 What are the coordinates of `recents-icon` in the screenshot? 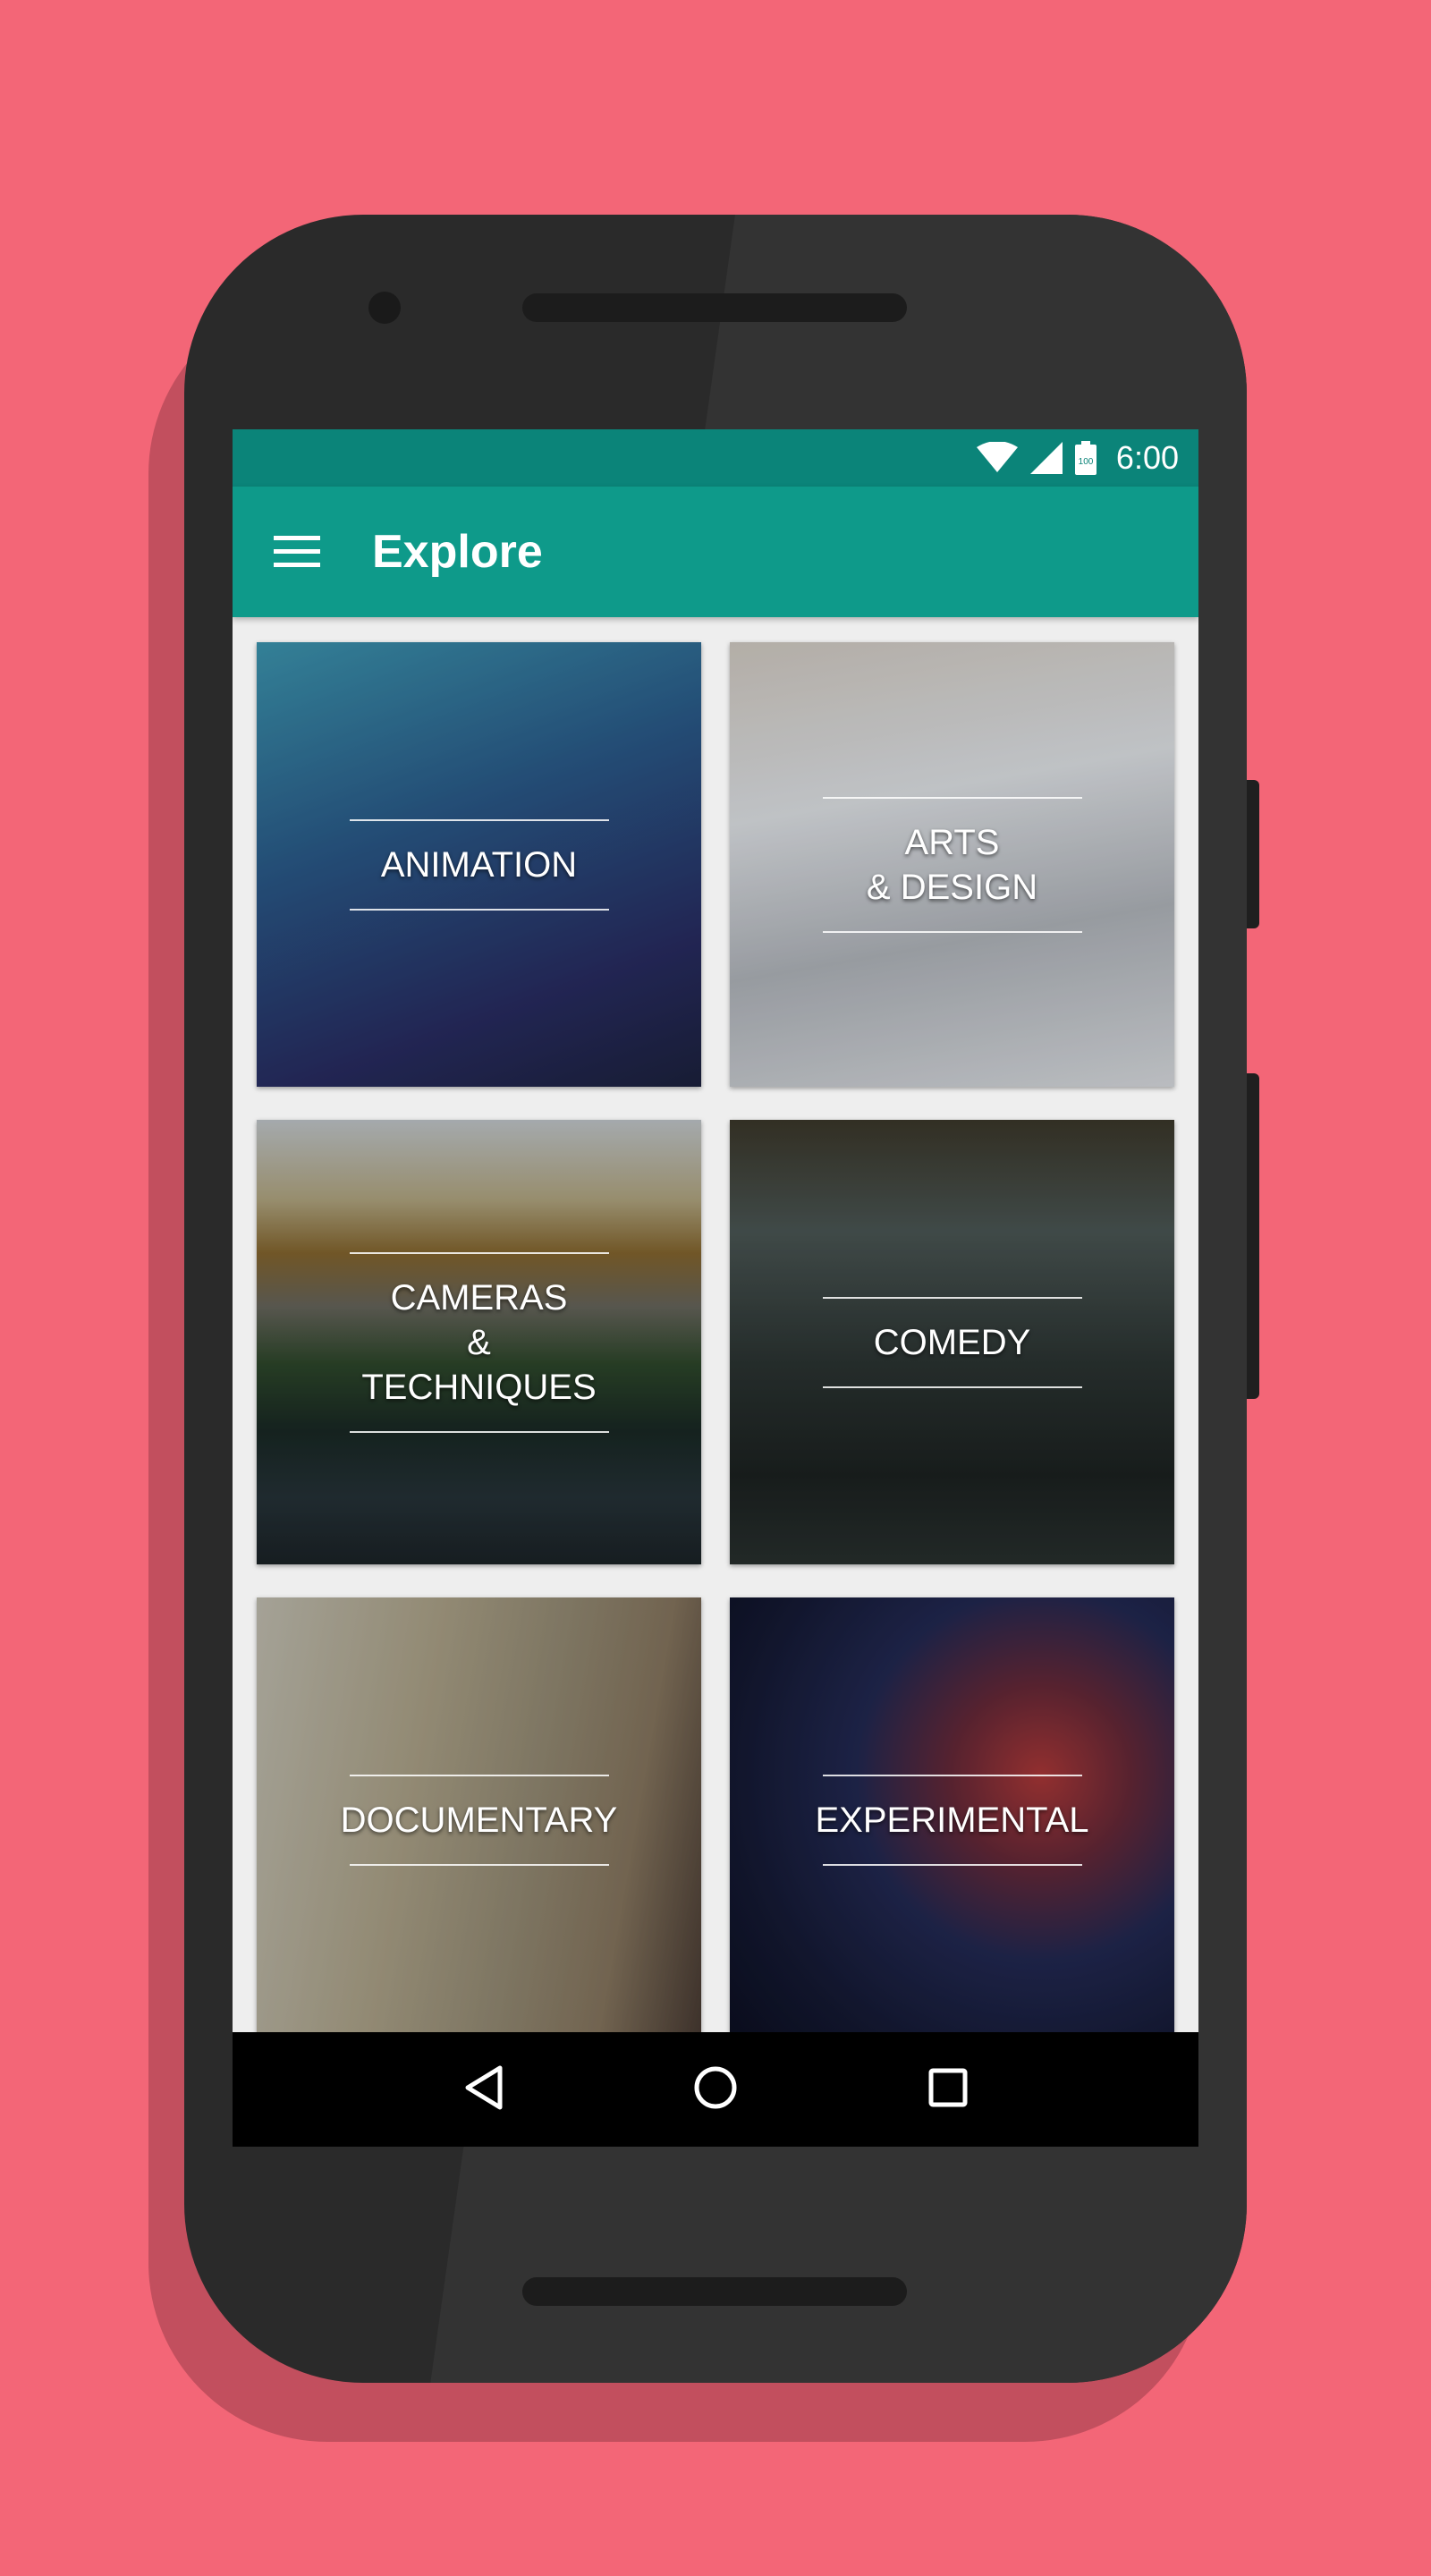 It's located at (948, 2090).